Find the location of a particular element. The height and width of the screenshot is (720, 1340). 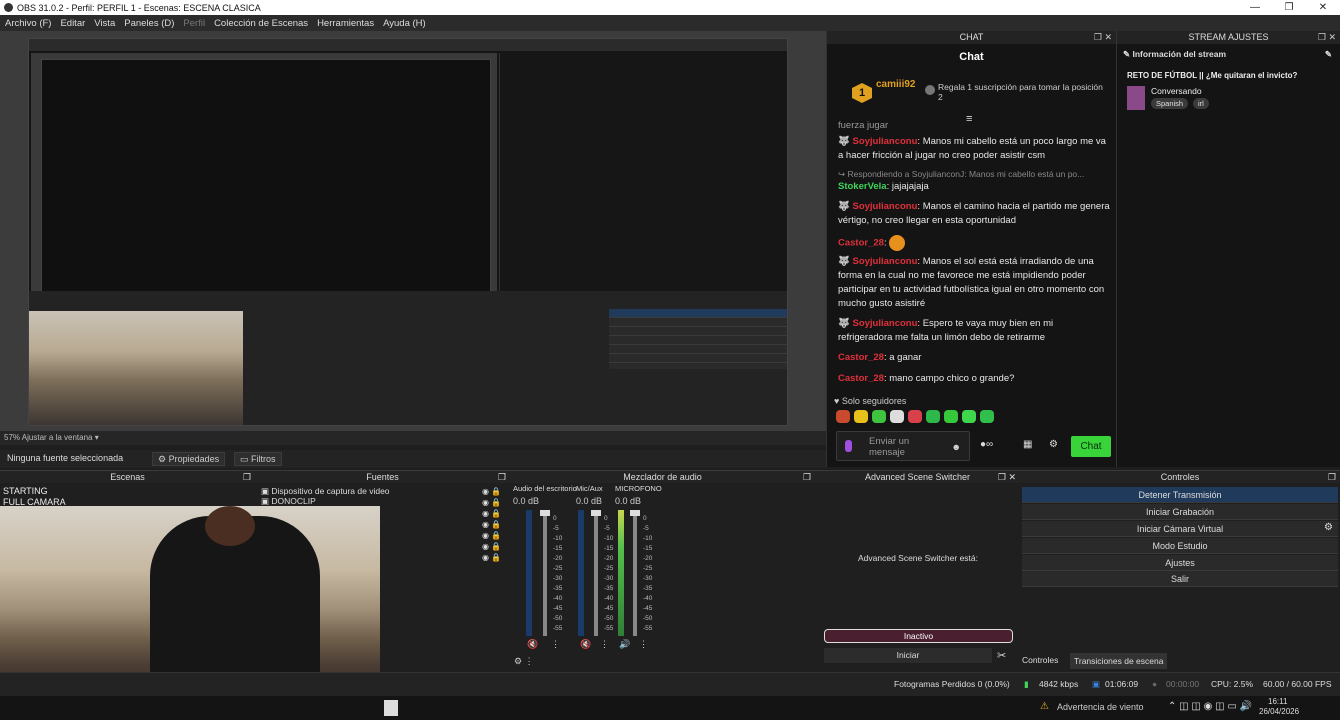

menu-archivo: Archivo (F) is located at coordinates (28, 23).